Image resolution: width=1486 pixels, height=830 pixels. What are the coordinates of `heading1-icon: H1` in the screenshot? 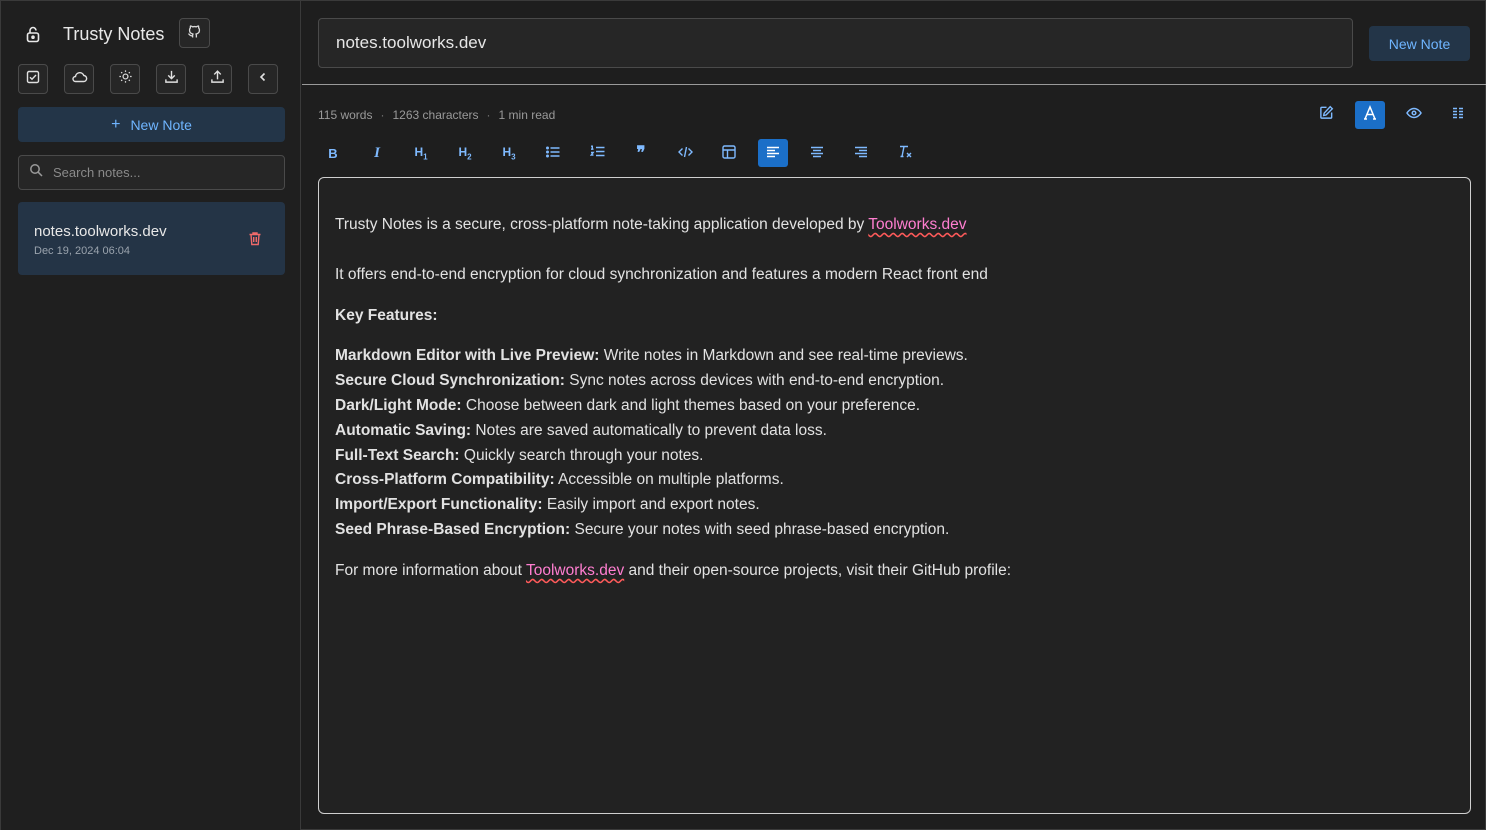 It's located at (421, 153).